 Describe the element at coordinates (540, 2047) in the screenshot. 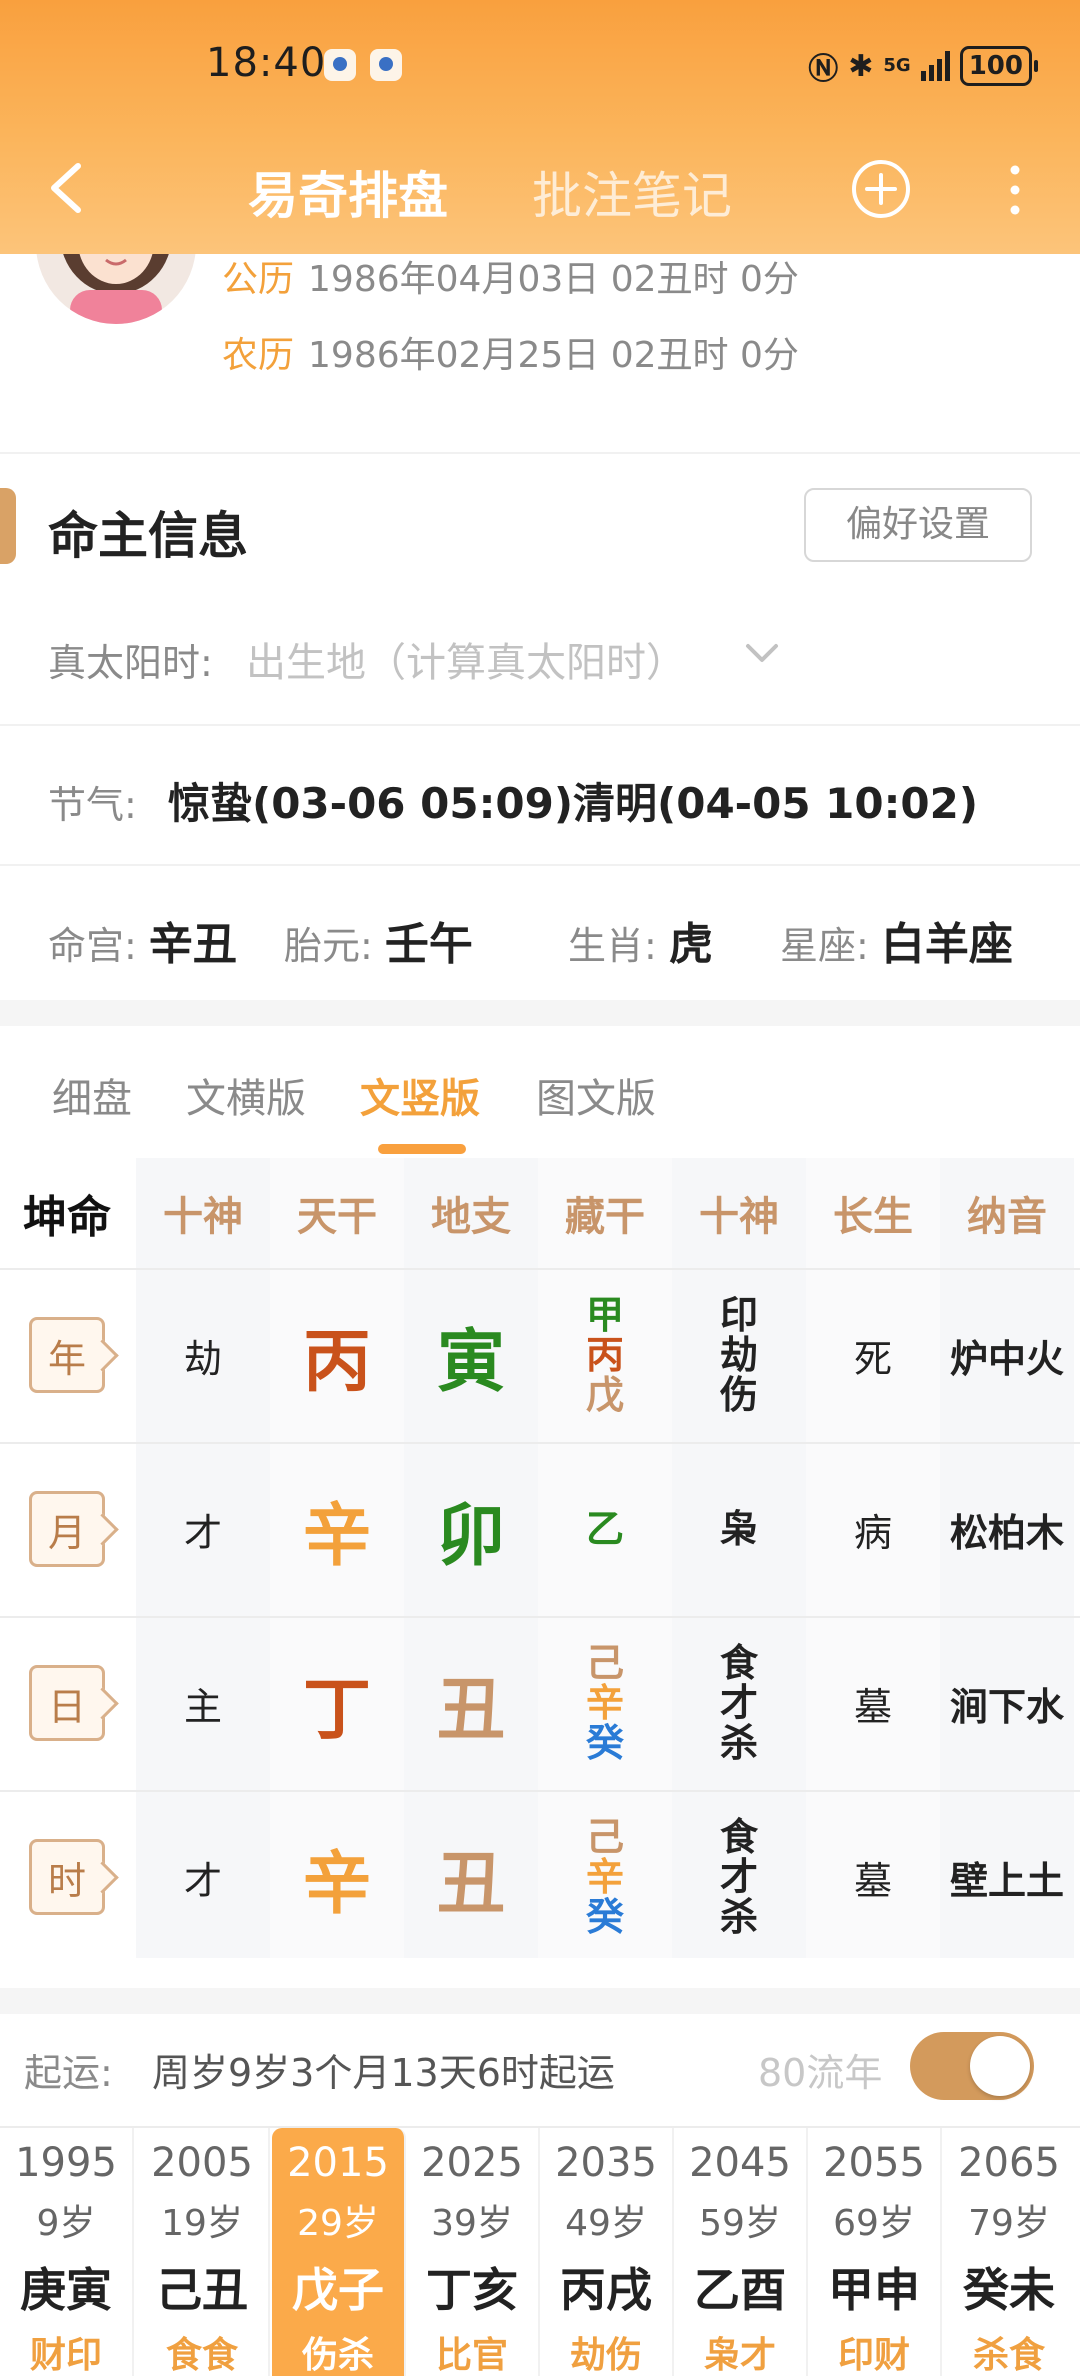

I see `qiyun-row: 起运: 周岁9岁3个月13天6时起运 80流年` at that location.